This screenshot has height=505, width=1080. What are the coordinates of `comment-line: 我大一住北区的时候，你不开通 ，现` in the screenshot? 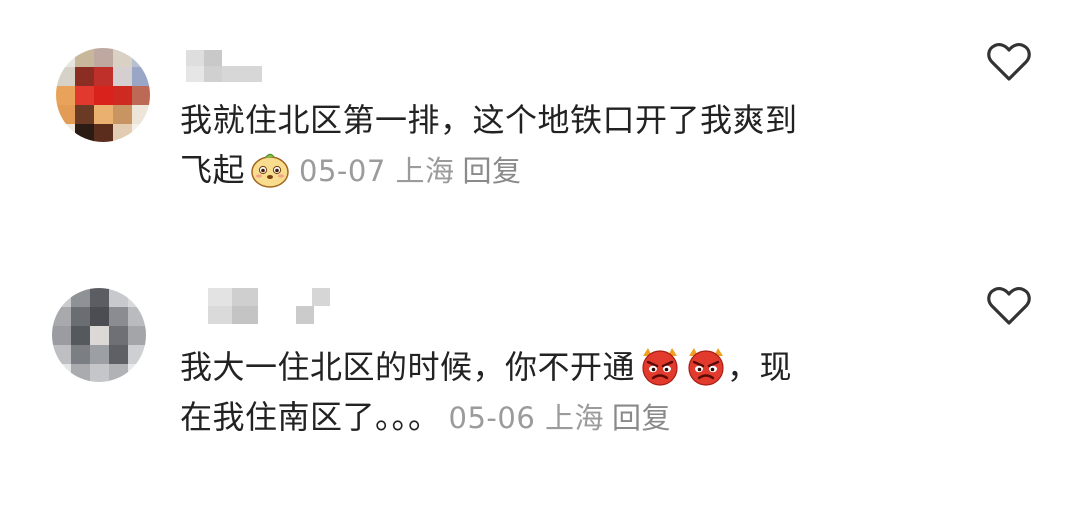 It's located at (486, 367).